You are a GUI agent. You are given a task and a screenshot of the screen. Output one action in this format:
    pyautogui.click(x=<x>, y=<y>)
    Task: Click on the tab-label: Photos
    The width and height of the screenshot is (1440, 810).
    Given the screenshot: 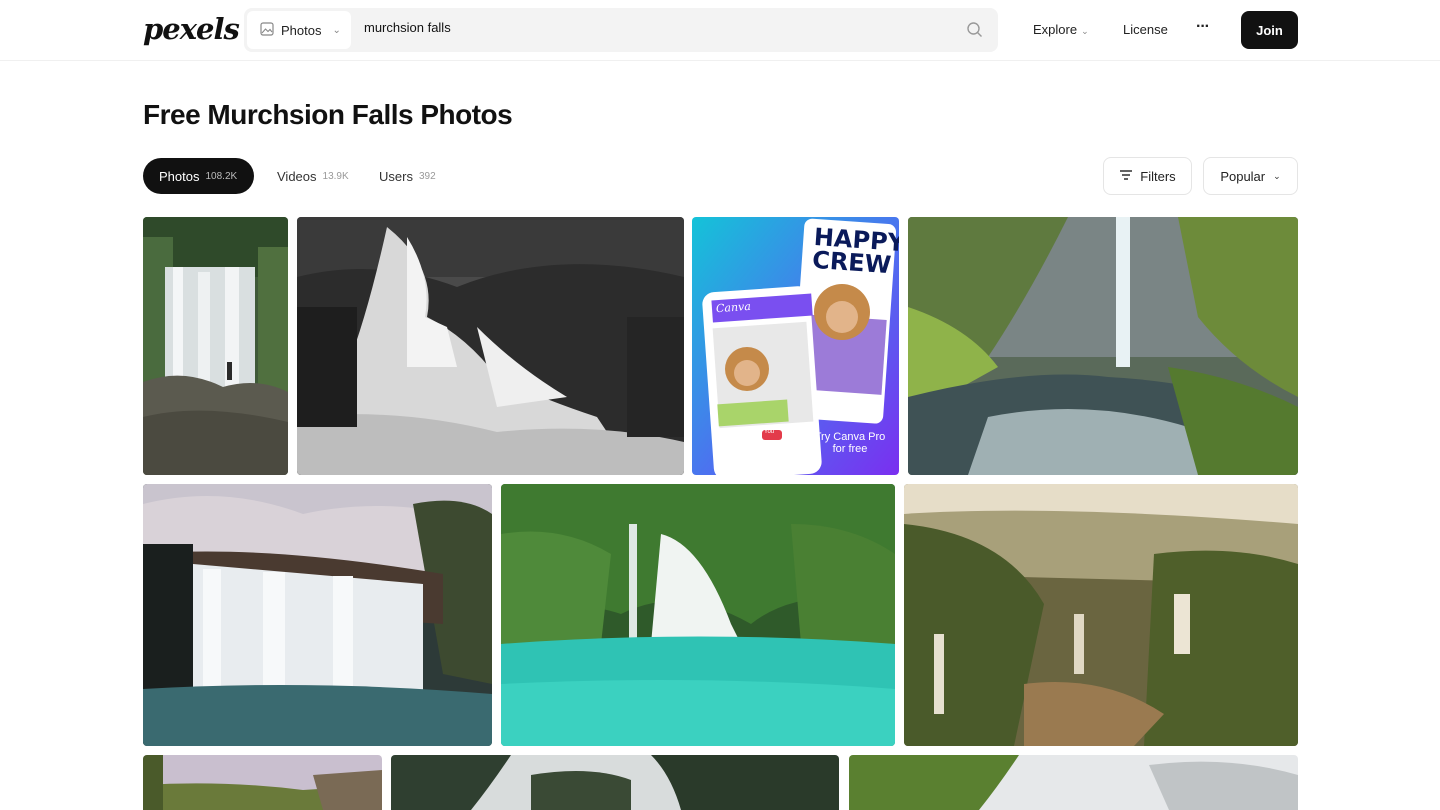 What is the action you would take?
    pyautogui.click(x=179, y=176)
    